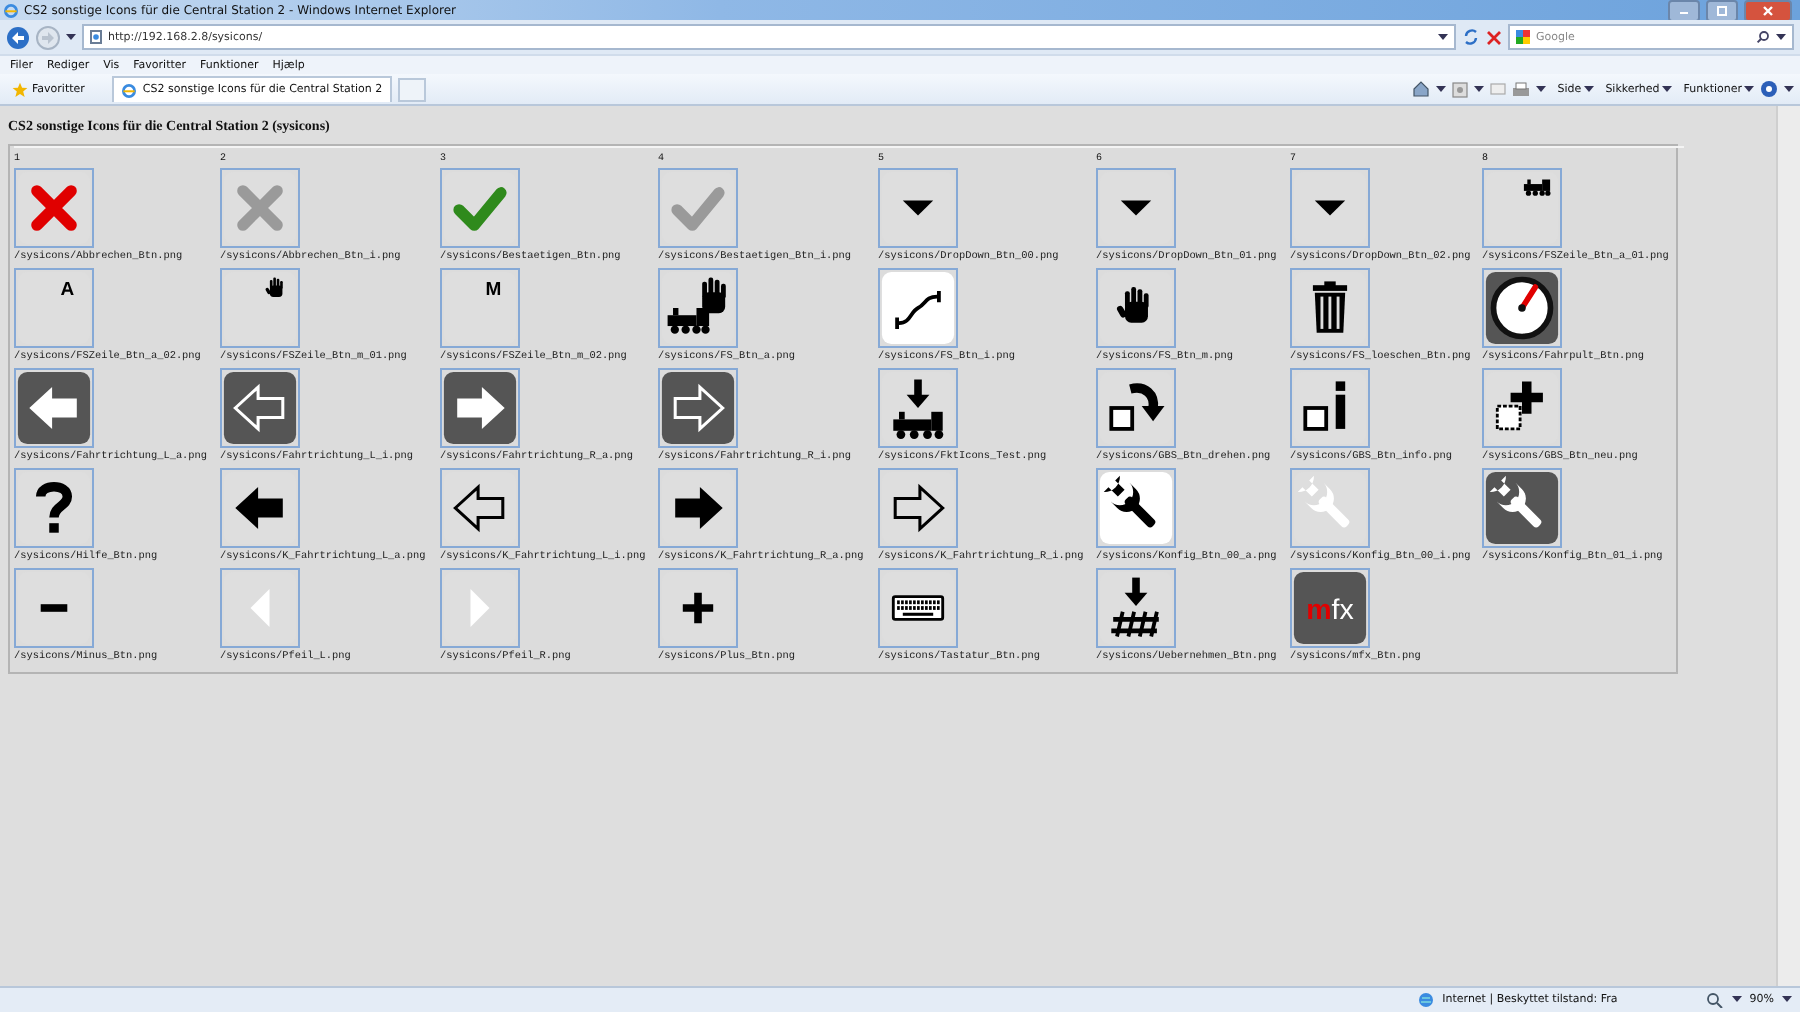 This screenshot has width=1800, height=1012. Describe the element at coordinates (1471, 37) in the screenshot. I see `refresh-icon` at that location.